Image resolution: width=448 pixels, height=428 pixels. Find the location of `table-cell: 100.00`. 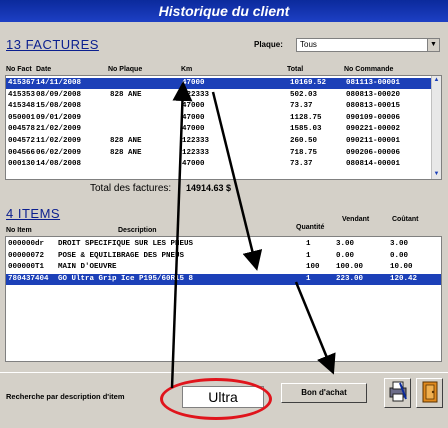

table-cell: 100.00 is located at coordinates (350, 267).